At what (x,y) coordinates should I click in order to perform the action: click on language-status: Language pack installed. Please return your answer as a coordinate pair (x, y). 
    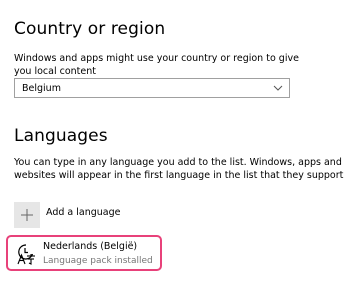
    Looking at the image, I should click on (98, 261).